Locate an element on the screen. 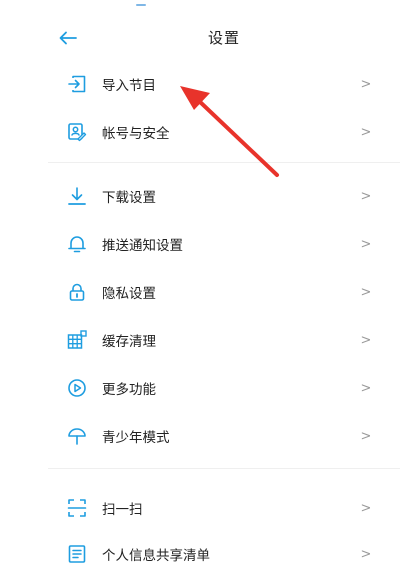 This screenshot has height=583, width=410. settings-item-label: 隐私设置 is located at coordinates (129, 294).